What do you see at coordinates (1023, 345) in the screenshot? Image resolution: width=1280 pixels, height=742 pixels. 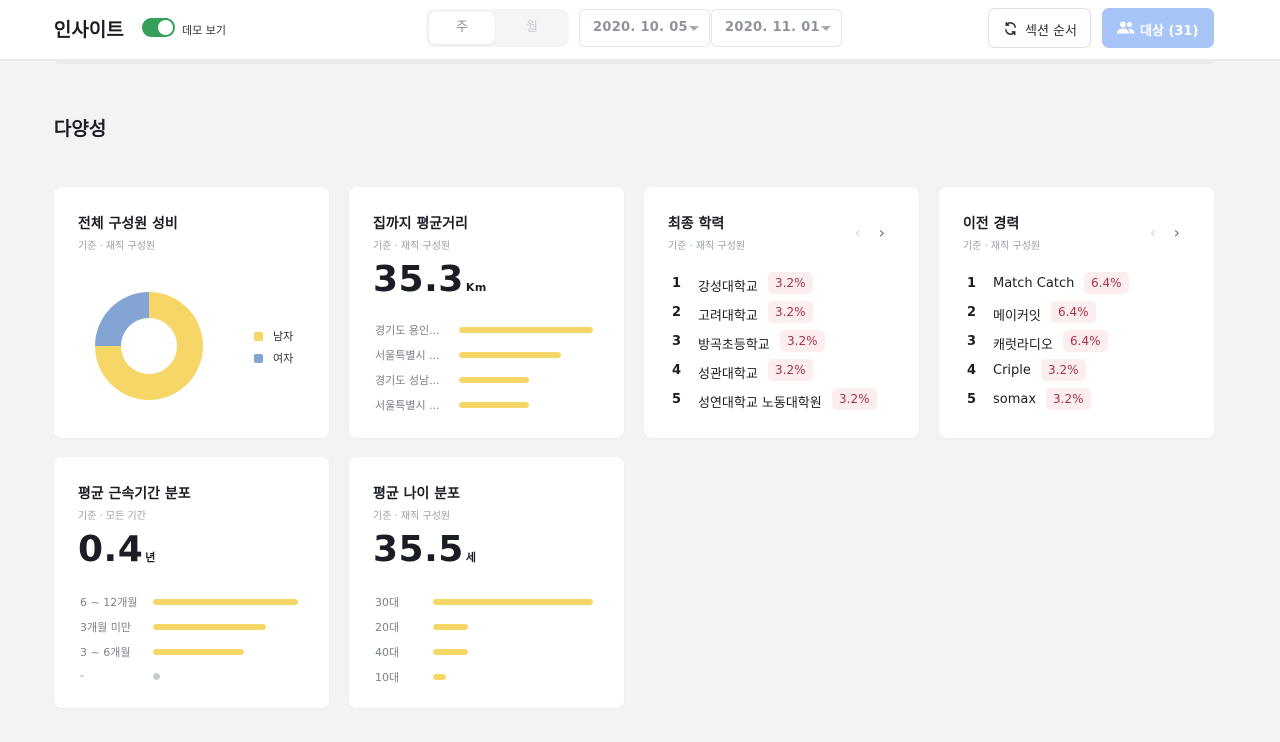 I see `rank-name: 캐럿라디오` at bounding box center [1023, 345].